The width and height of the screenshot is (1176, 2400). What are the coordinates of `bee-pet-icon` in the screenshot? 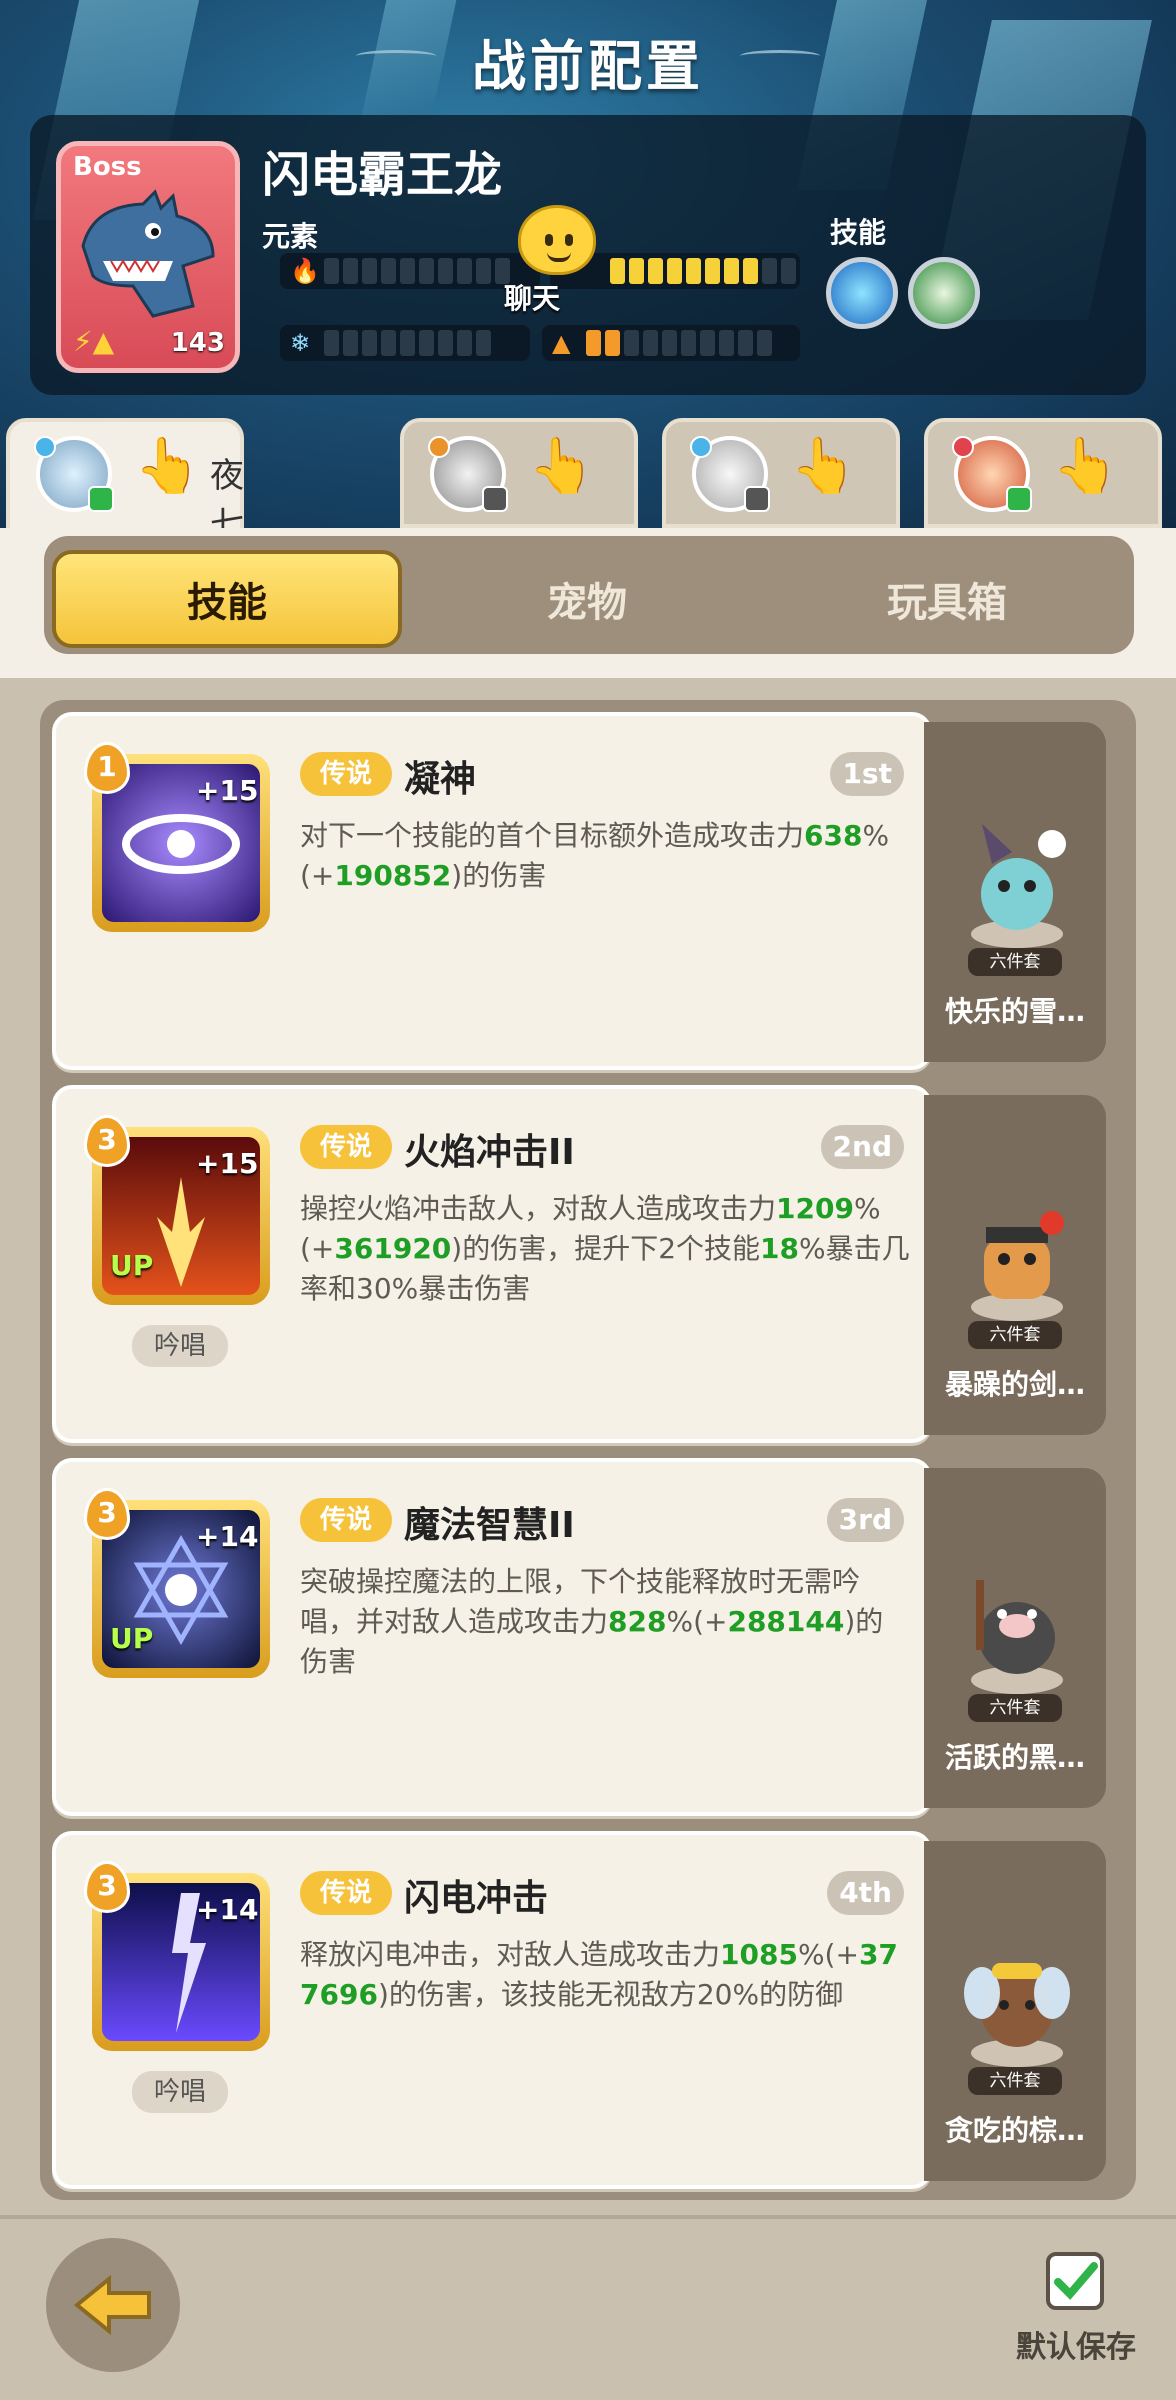 It's located at (1017, 2015).